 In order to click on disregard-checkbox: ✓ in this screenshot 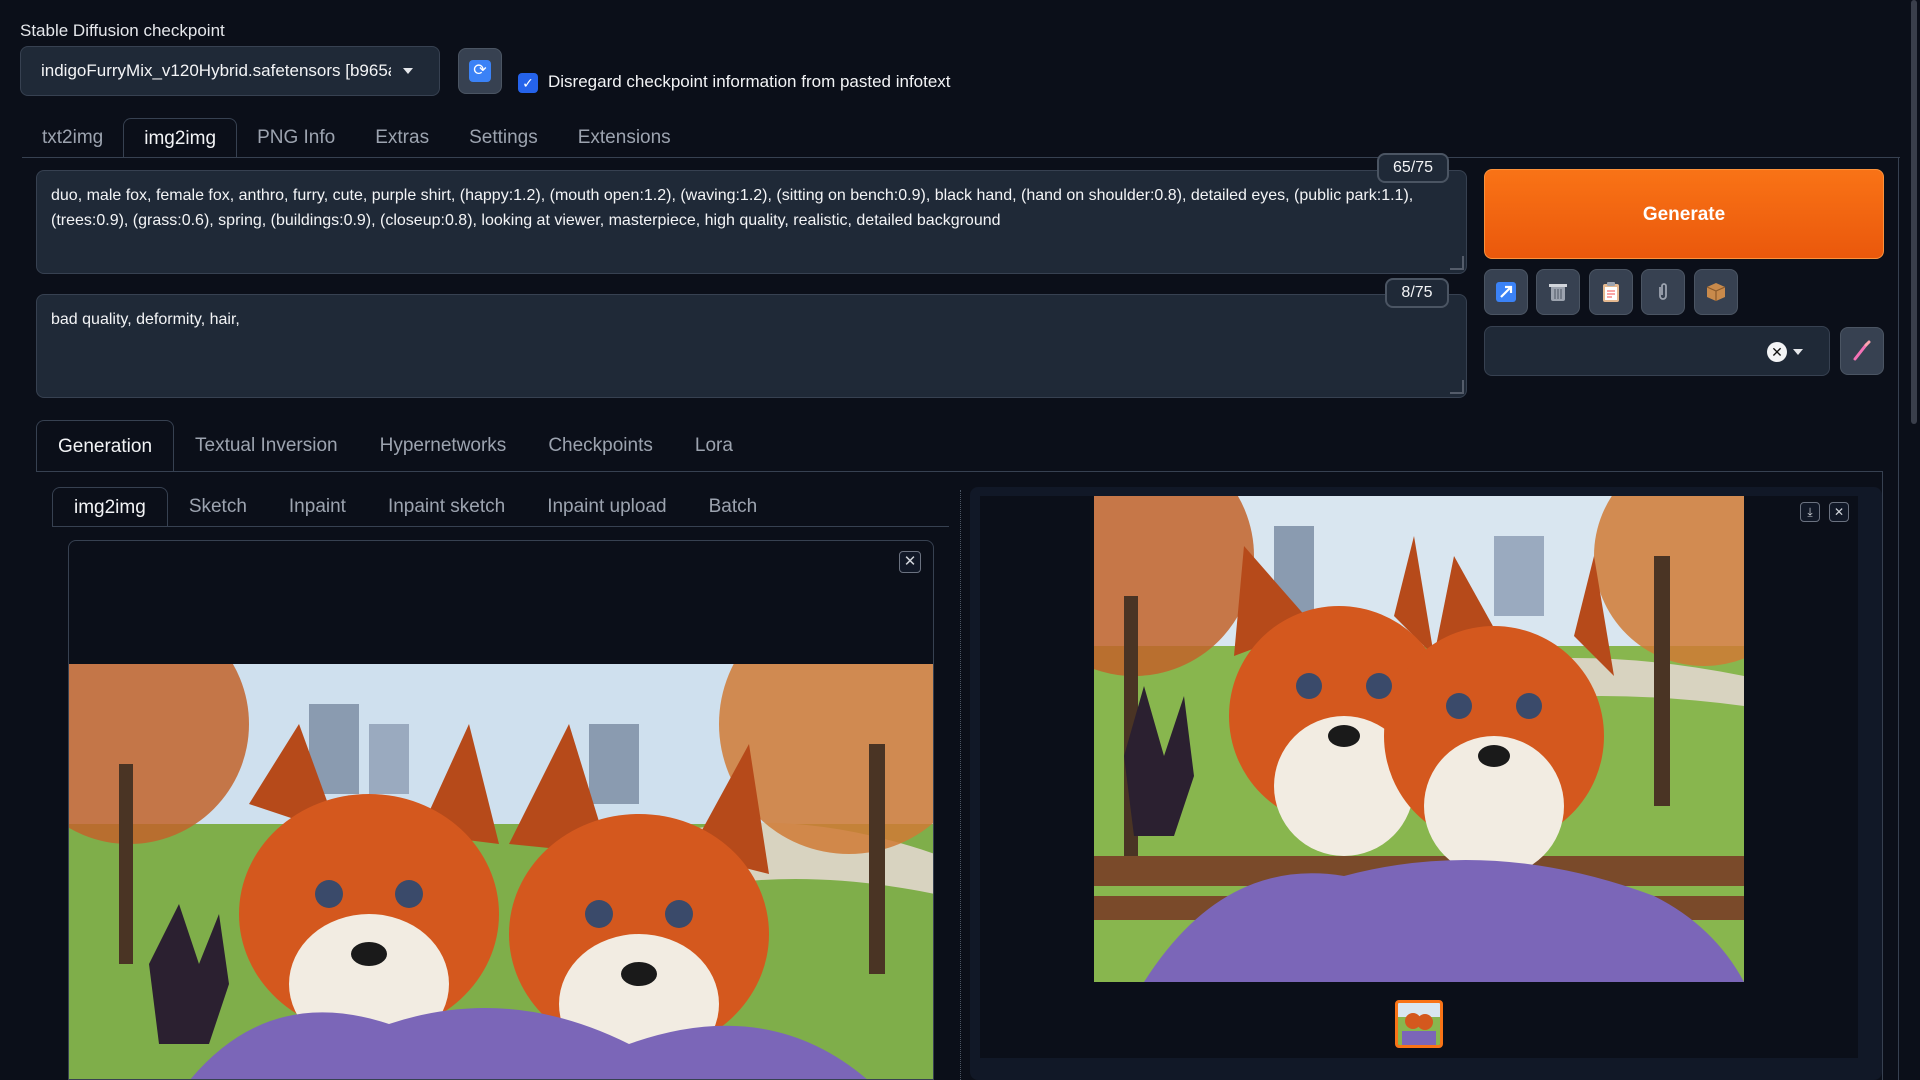, I will do `click(528, 83)`.